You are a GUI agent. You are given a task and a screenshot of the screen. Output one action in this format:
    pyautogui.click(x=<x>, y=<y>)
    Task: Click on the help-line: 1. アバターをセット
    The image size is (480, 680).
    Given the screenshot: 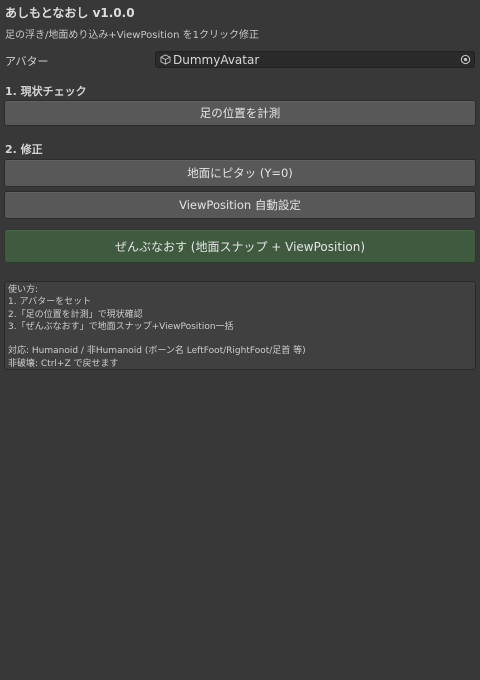 What is the action you would take?
    pyautogui.click(x=50, y=302)
    